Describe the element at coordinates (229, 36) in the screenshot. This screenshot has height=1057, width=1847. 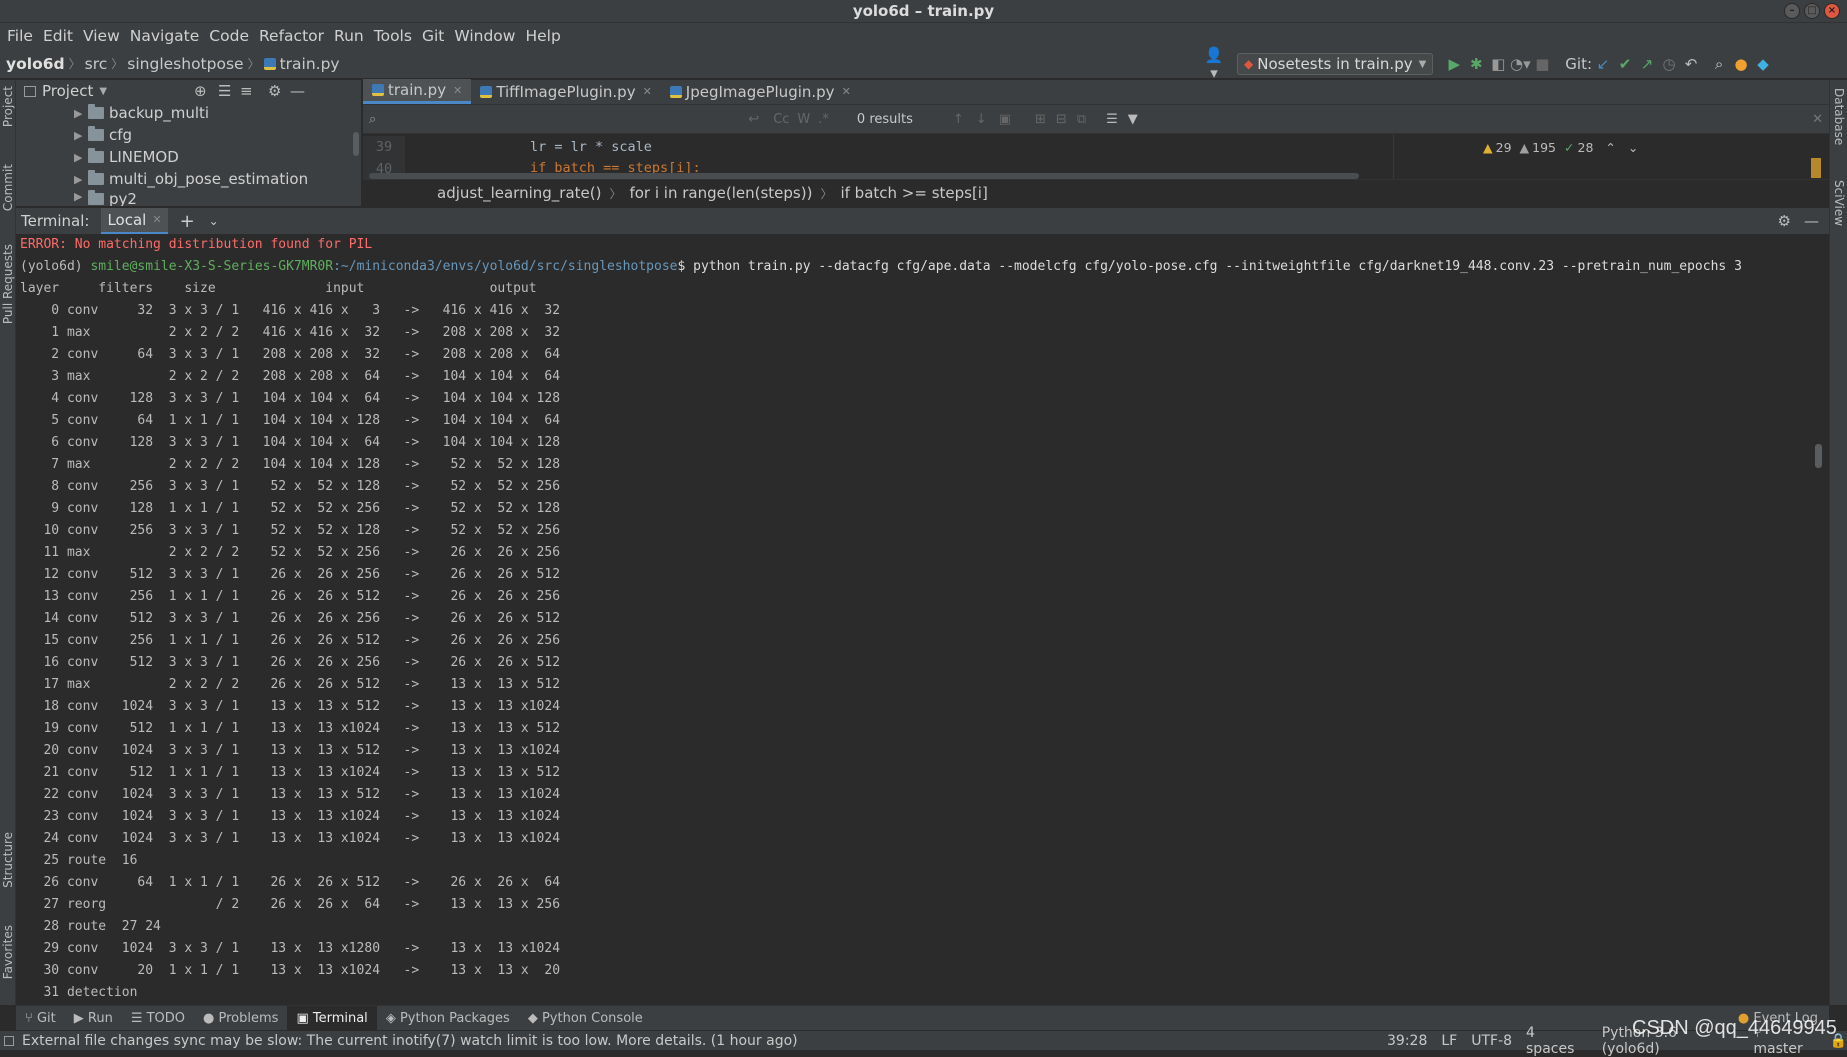
I see `menu-code: Code` at that location.